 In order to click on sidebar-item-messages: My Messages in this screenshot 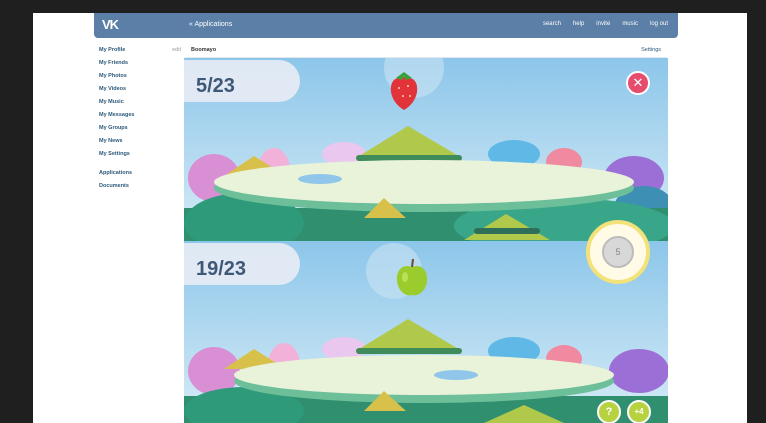, I will do `click(140, 115)`.